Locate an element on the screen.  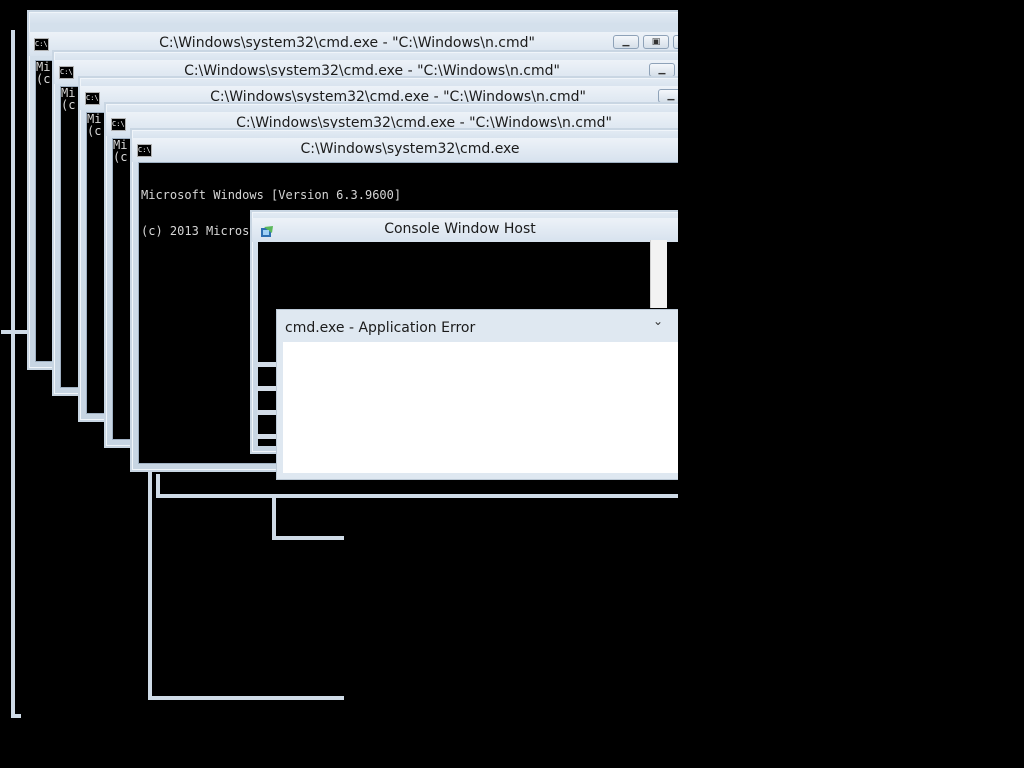
application-error-dialog: cmd.exe - Application Error is located at coordinates (477, 394).